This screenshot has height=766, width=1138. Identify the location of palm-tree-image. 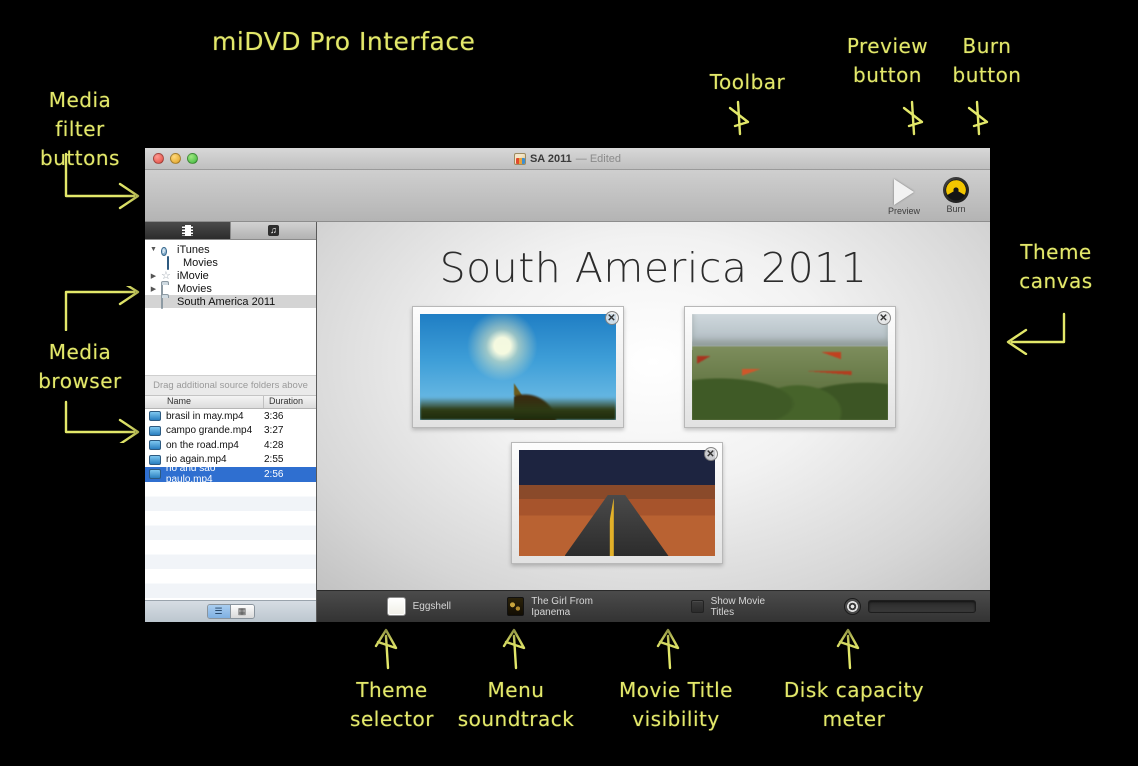
(517, 367).